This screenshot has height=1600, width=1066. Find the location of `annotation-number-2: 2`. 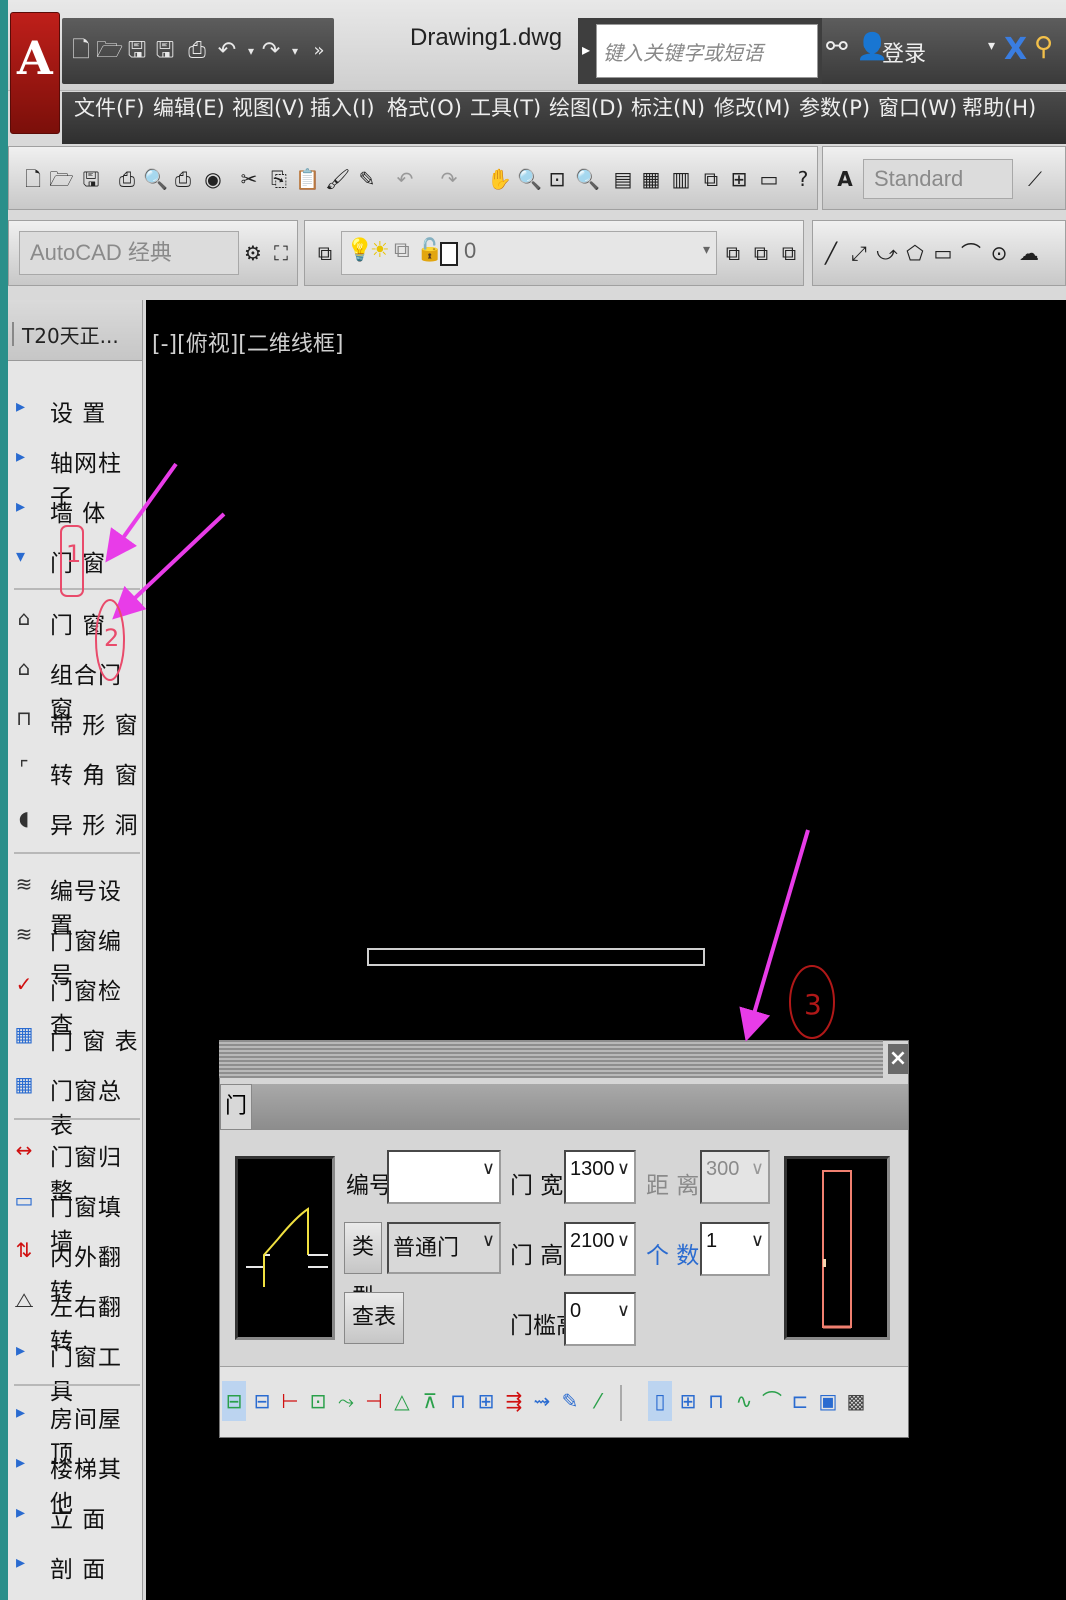

annotation-number-2: 2 is located at coordinates (112, 638).